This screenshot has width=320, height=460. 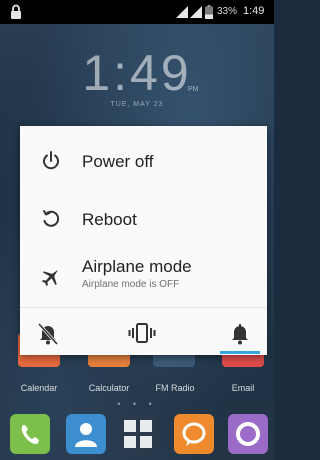 I want to click on person-glyph, so click(x=86, y=435).